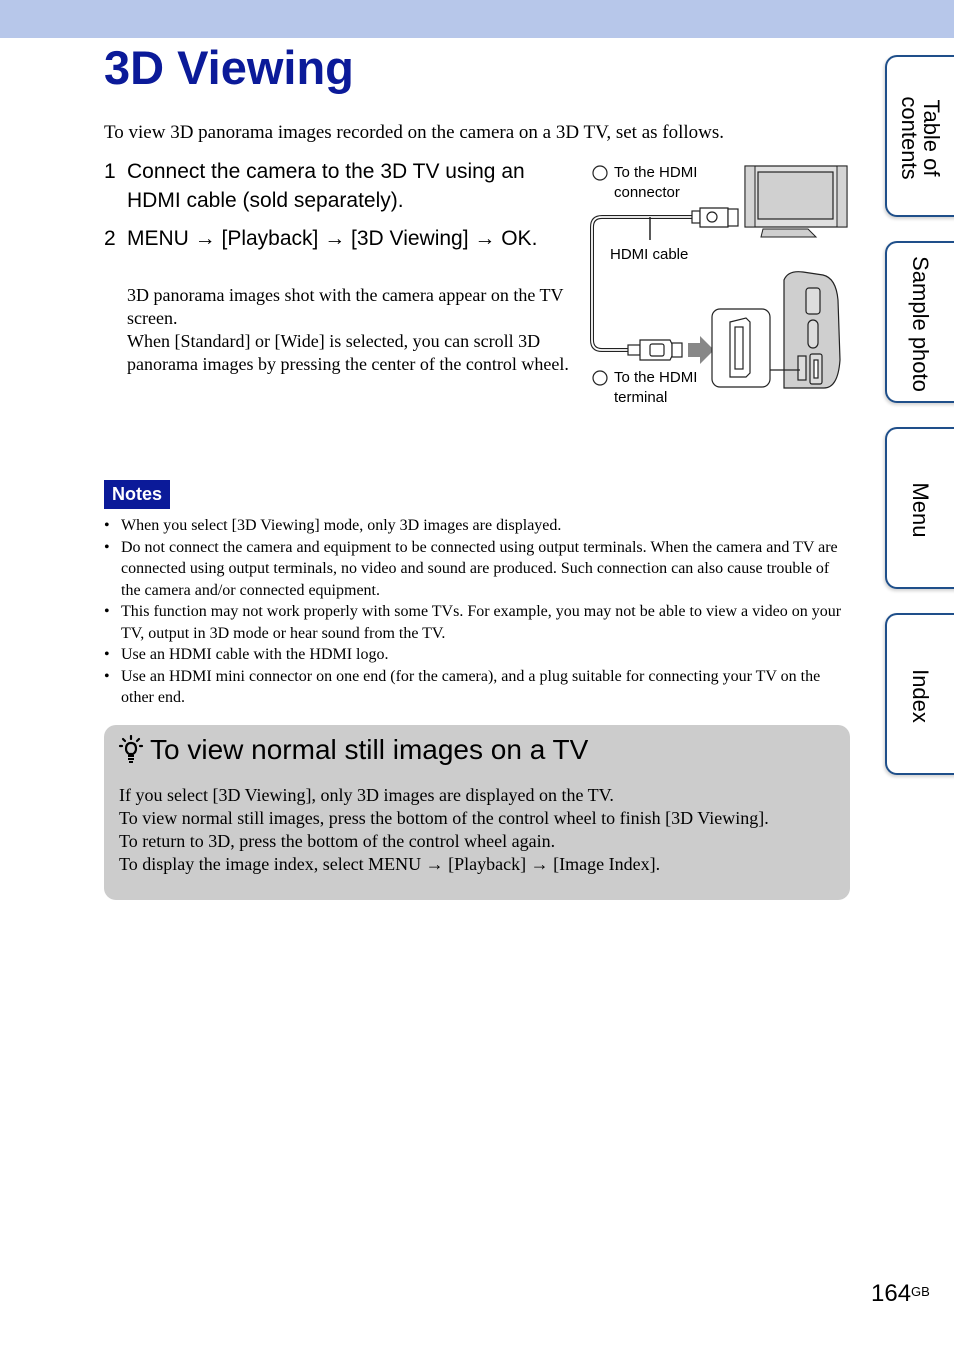 The width and height of the screenshot is (954, 1357). Describe the element at coordinates (110, 171) in the screenshot. I see `step-number: 1` at that location.